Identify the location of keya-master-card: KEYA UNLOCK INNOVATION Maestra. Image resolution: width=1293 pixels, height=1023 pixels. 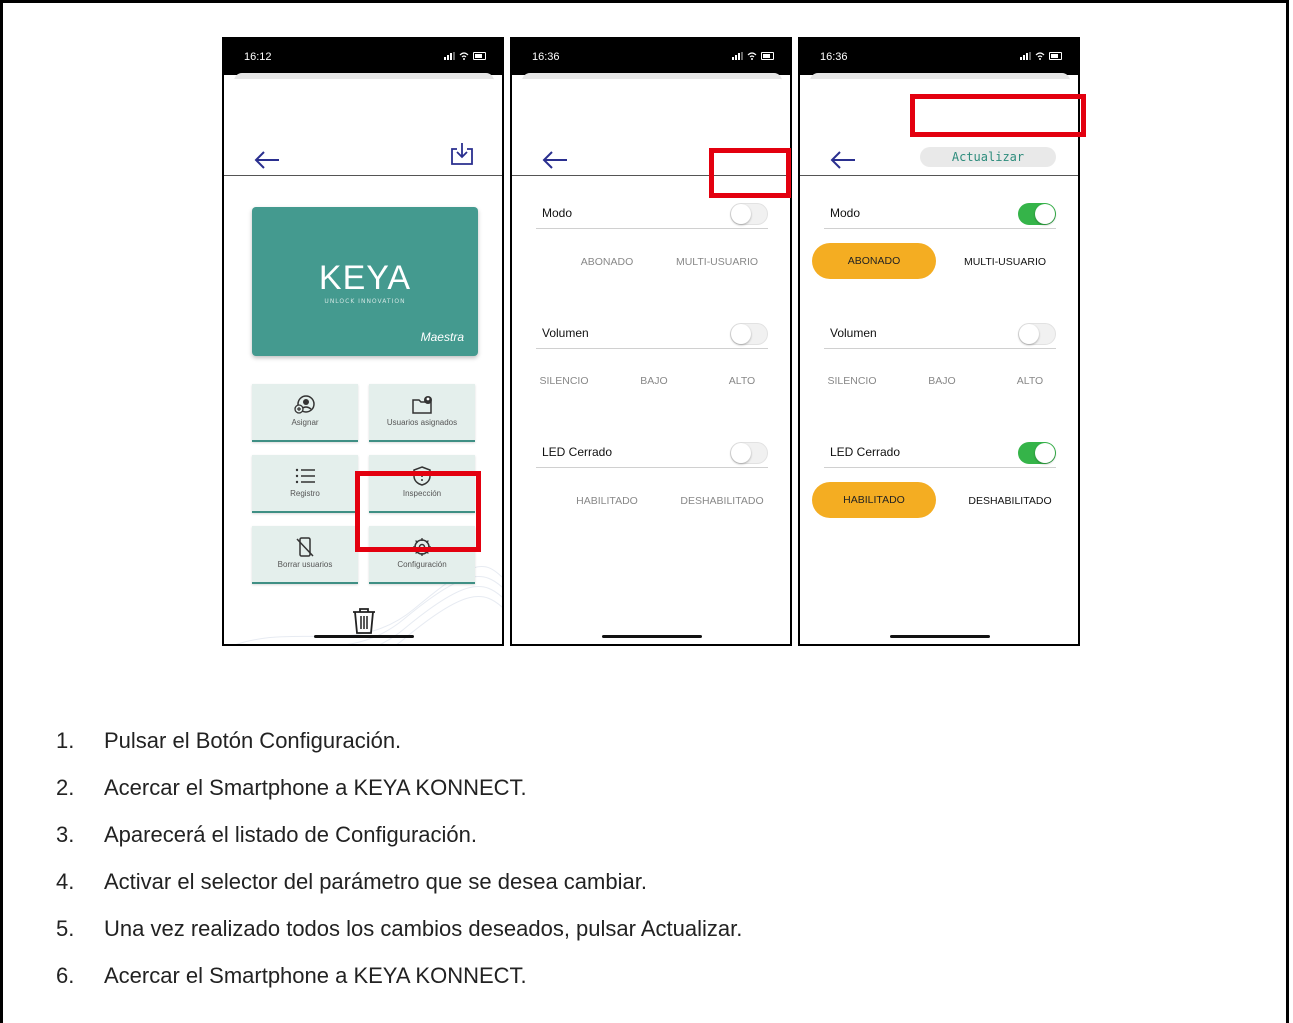
(365, 281).